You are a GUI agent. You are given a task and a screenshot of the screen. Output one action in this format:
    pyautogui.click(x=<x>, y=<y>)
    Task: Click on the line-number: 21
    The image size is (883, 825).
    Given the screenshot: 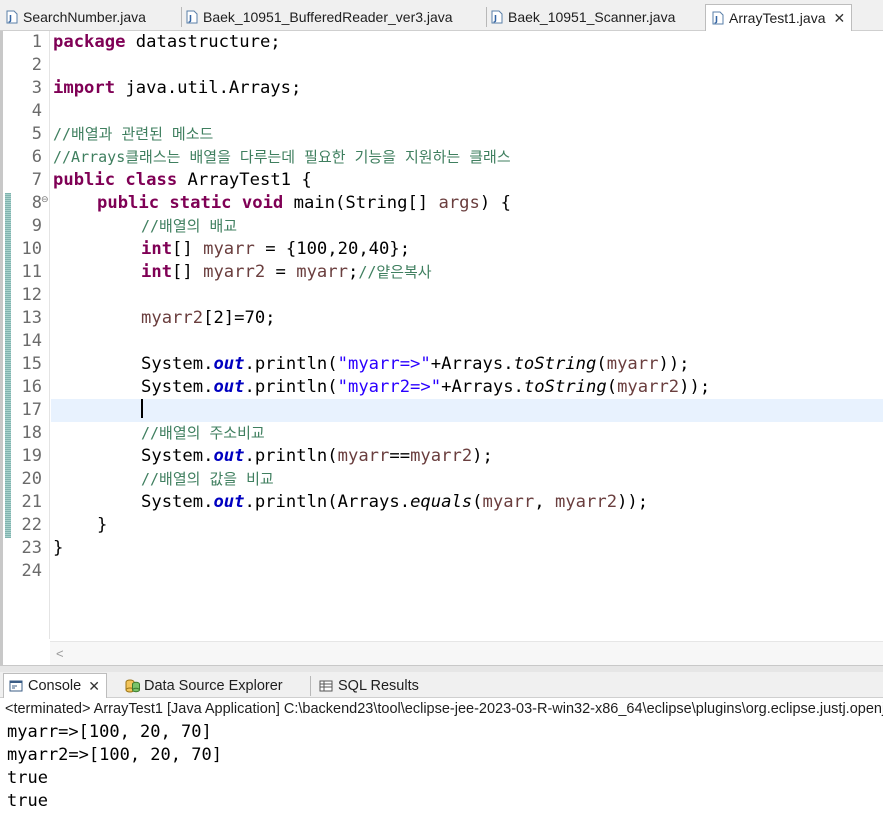 What is the action you would take?
    pyautogui.click(x=31, y=502)
    